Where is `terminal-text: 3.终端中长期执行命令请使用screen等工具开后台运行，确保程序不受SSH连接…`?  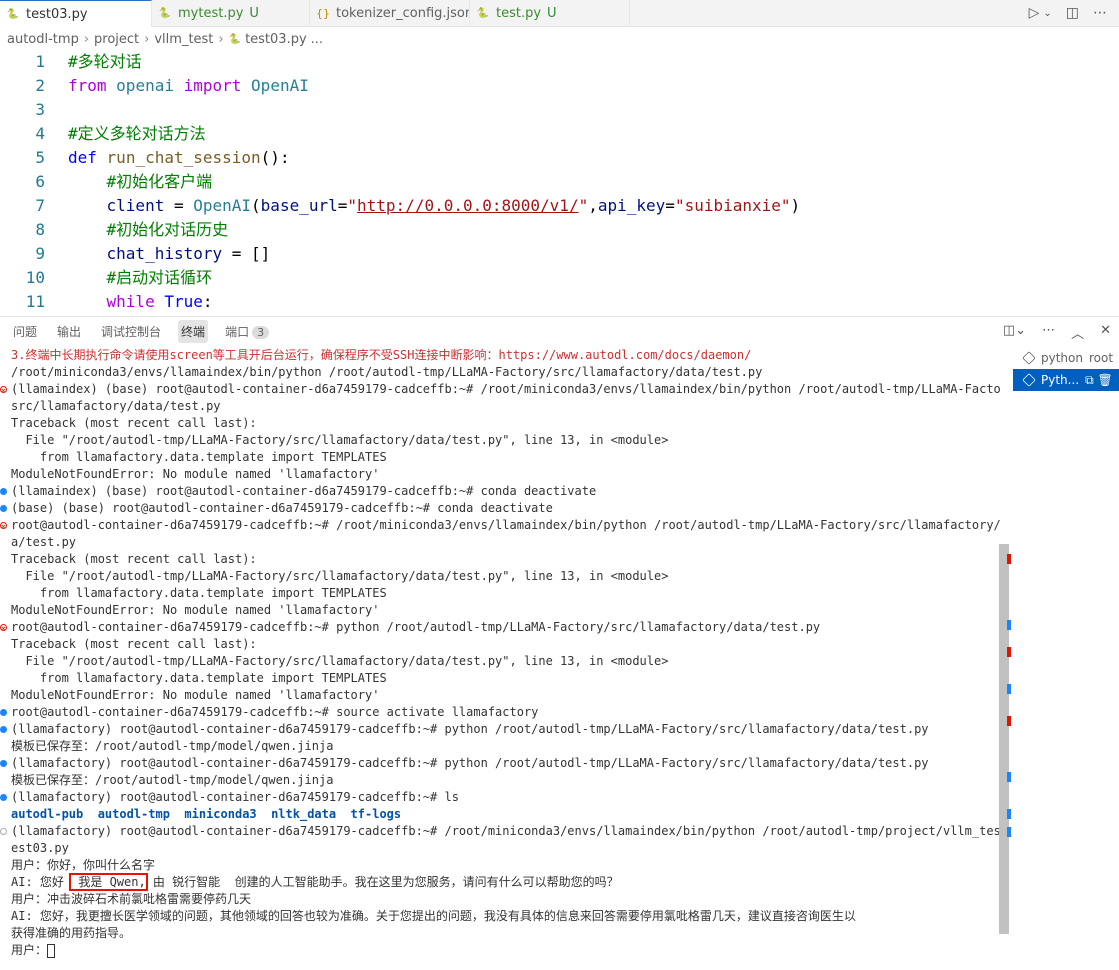 terminal-text: 3.终端中长期执行命令请使用screen等工具开后台运行，确保程序不受SSH连接… is located at coordinates (381, 355).